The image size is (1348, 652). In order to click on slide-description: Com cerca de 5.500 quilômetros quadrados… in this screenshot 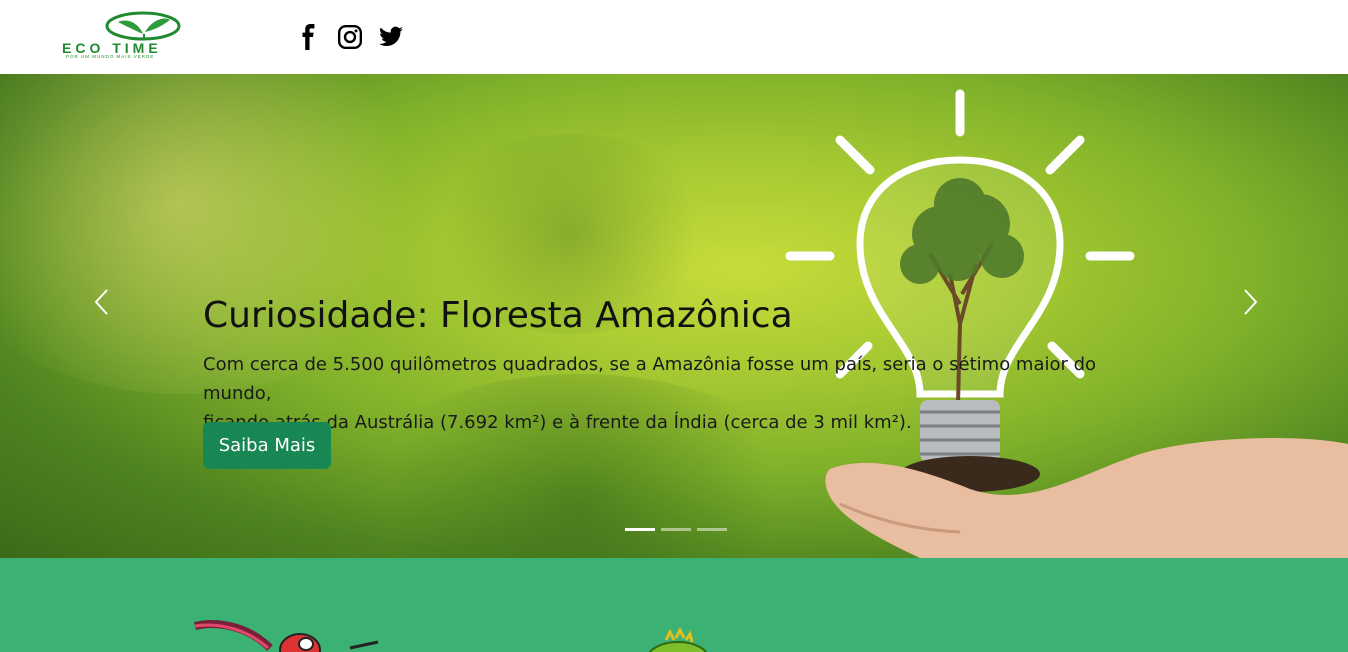, I will do `click(683, 393)`.